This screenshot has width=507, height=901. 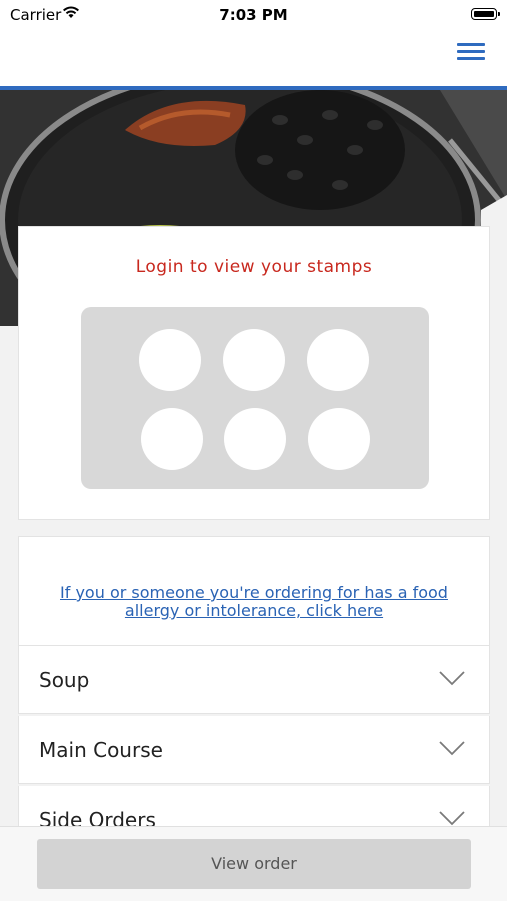 What do you see at coordinates (64, 680) in the screenshot?
I see `menu-section-label: Soup` at bounding box center [64, 680].